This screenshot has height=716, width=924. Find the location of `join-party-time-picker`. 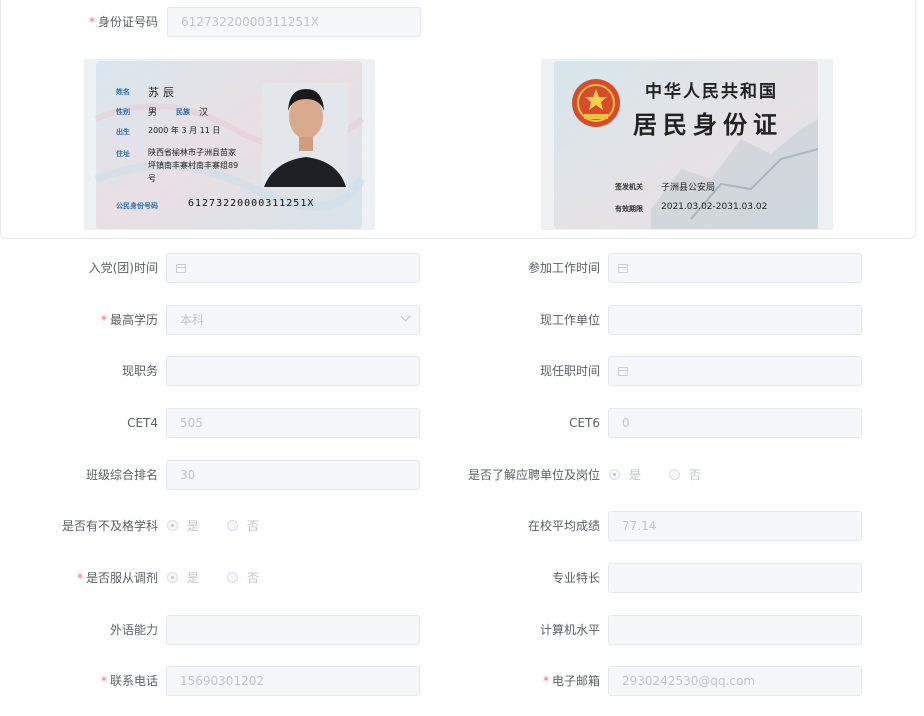

join-party-time-picker is located at coordinates (293, 268).